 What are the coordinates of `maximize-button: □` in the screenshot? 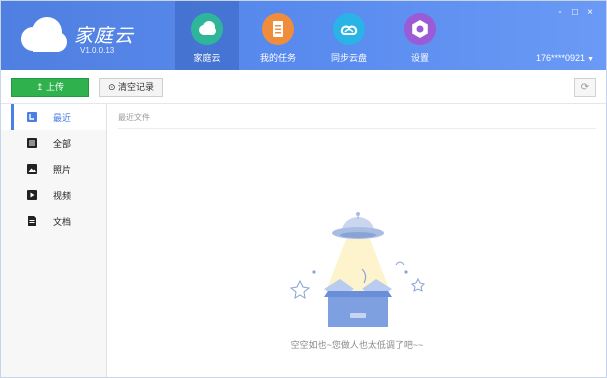 It's located at (575, 13).